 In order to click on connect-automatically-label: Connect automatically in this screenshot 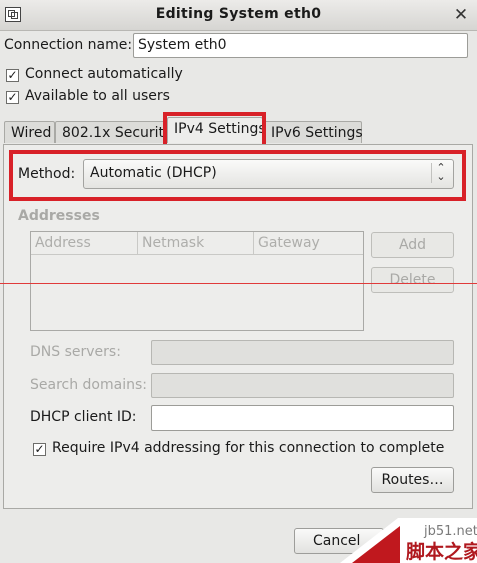, I will do `click(104, 74)`.